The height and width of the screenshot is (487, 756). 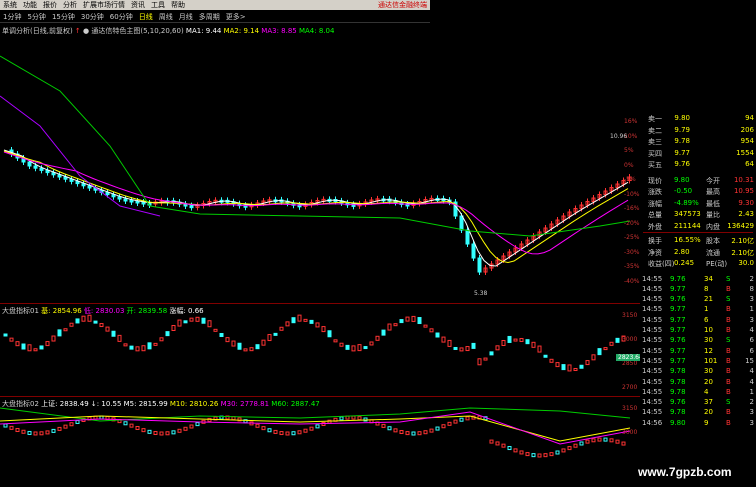 What do you see at coordinates (240, 31) in the screenshot?
I see `ma-label-1: MA2: 9.14` at bounding box center [240, 31].